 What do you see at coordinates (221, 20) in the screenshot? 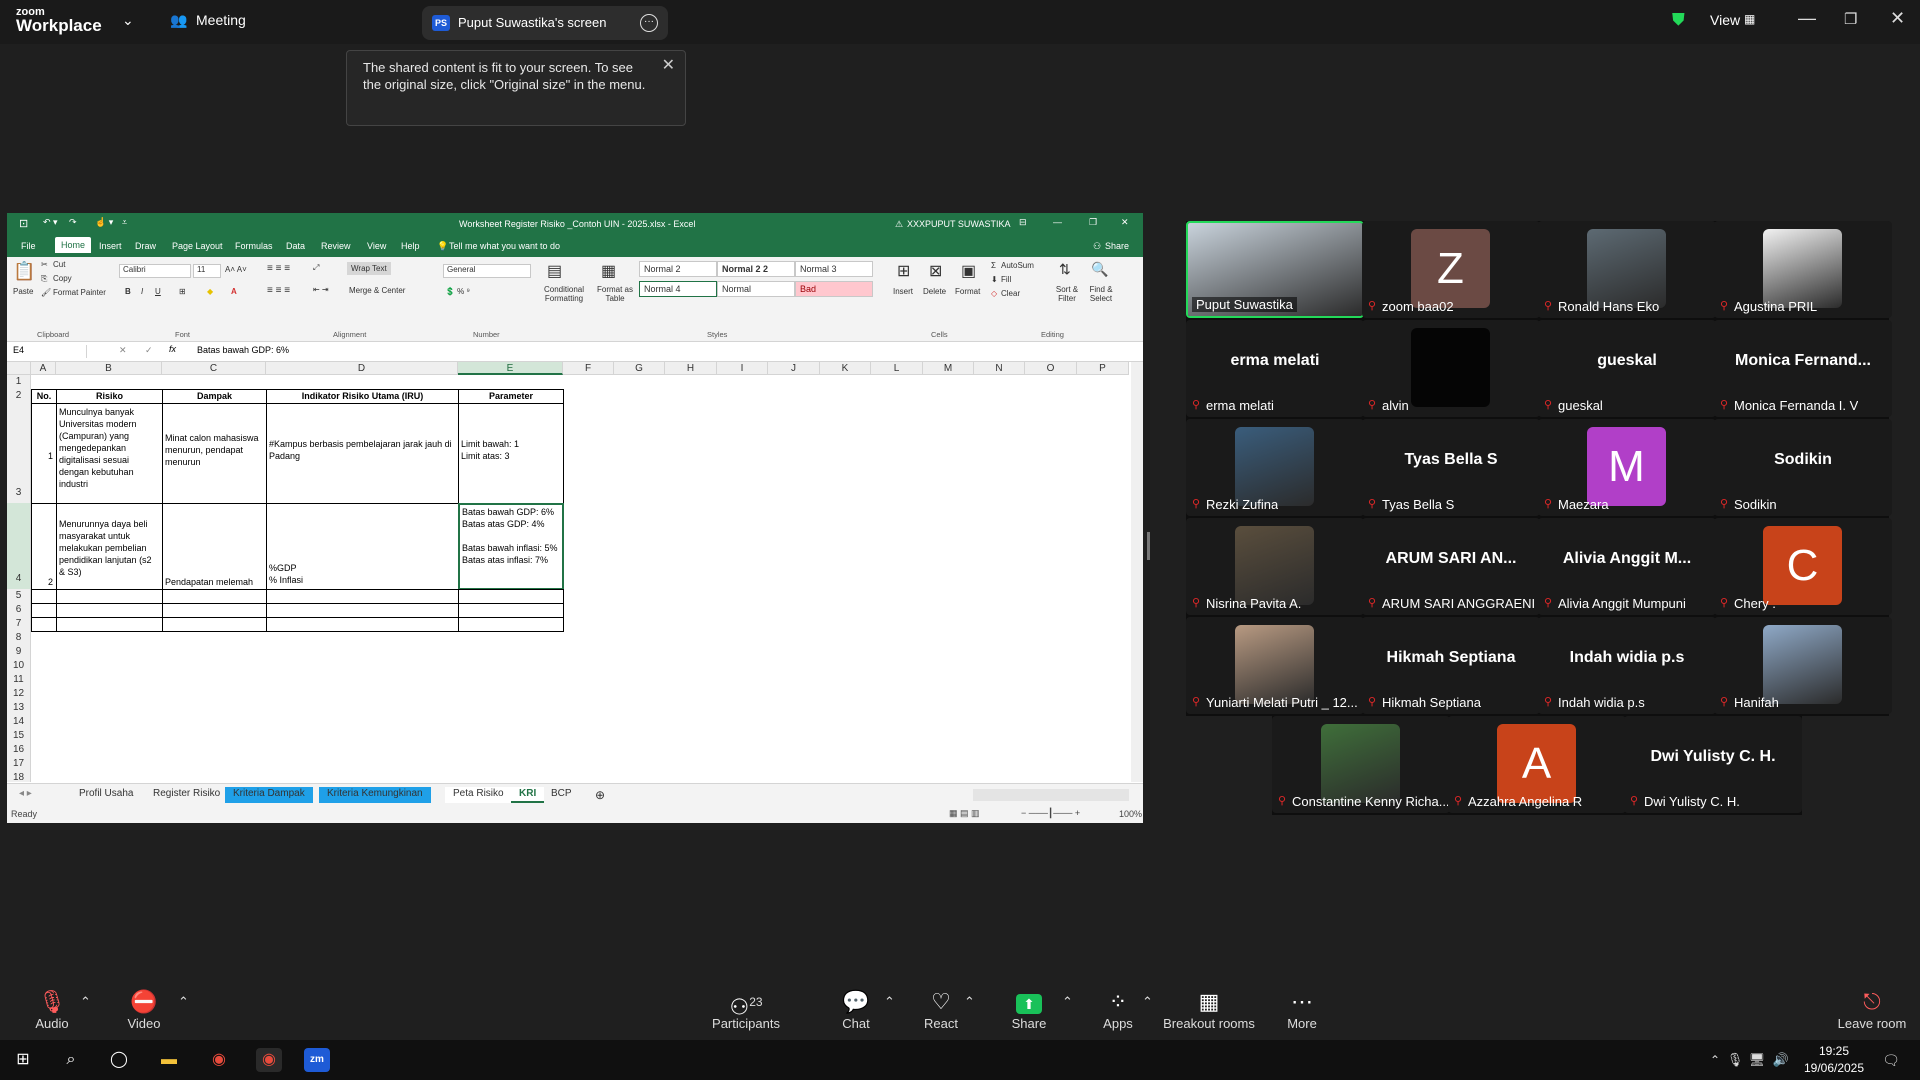
I see `meeting-label: Meeting` at bounding box center [221, 20].